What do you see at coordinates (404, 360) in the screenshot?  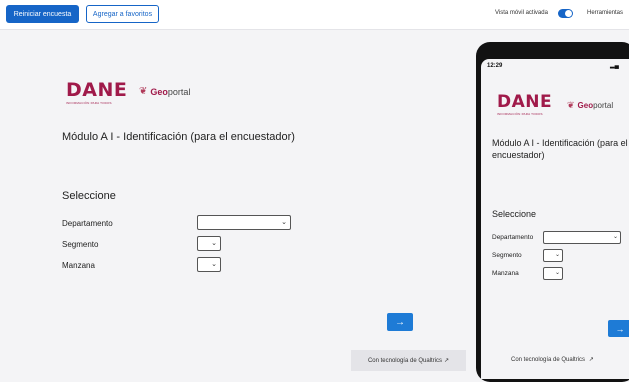 I see `qualtrics-label: Con tecnología de Qualtrics` at bounding box center [404, 360].